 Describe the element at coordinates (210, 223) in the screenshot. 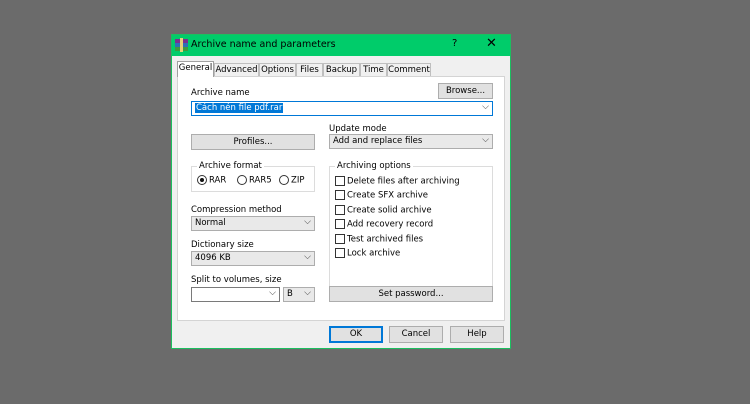

I see `compression-method-value: Normal` at that location.